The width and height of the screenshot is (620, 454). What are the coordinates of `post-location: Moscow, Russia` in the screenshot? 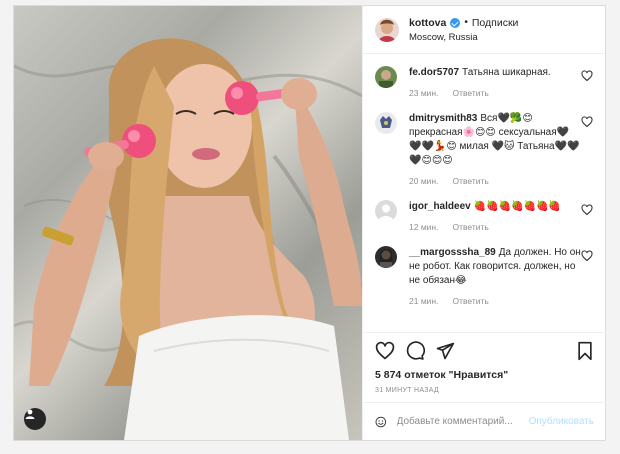 It's located at (463, 37).